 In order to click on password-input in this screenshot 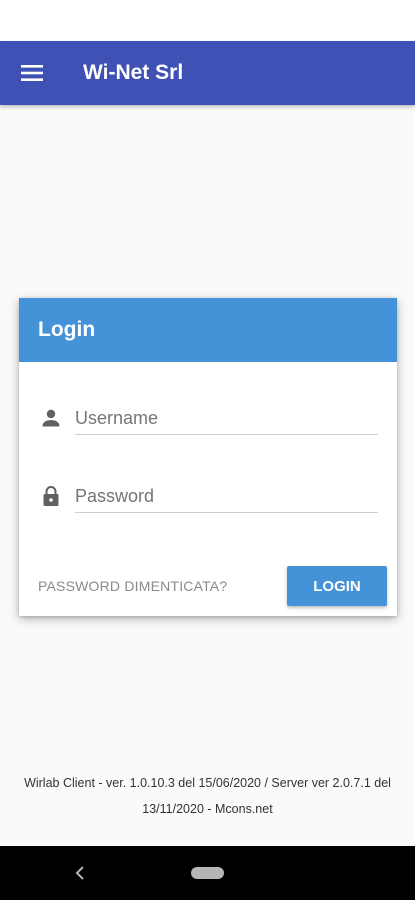, I will do `click(226, 496)`.